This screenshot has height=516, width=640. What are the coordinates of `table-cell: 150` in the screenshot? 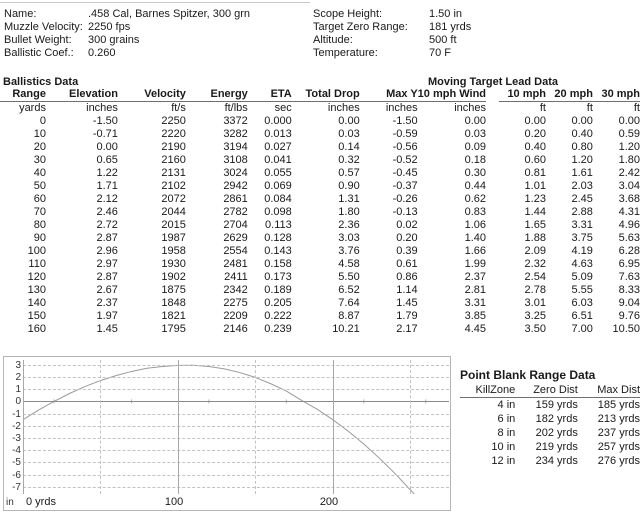 It's located at (36, 316).